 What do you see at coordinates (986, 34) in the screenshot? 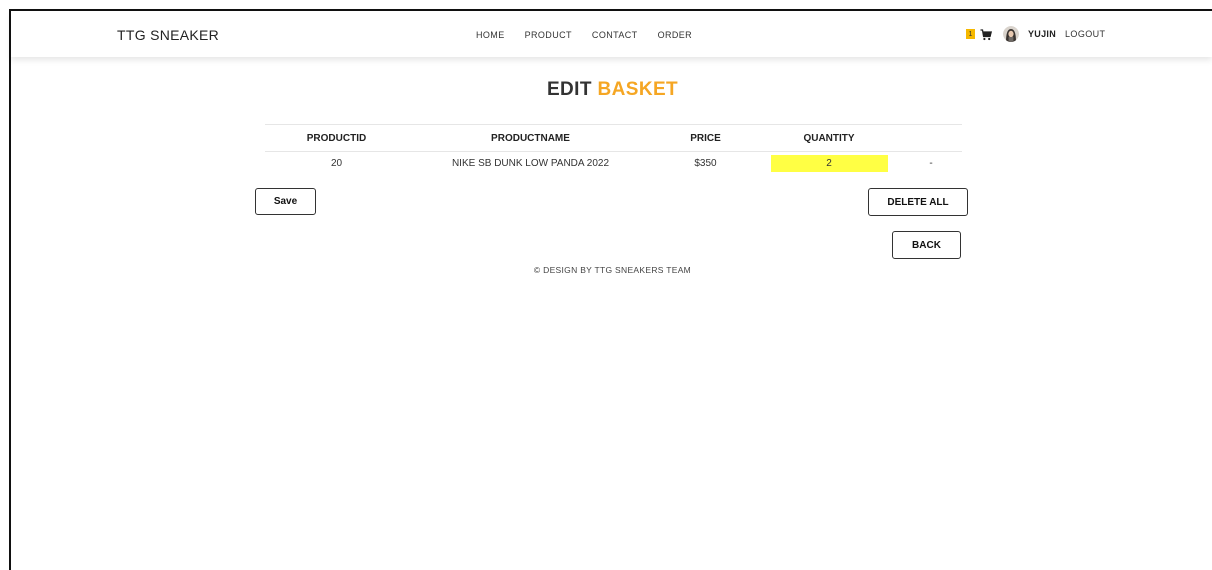
I see `cart-icon` at bounding box center [986, 34].